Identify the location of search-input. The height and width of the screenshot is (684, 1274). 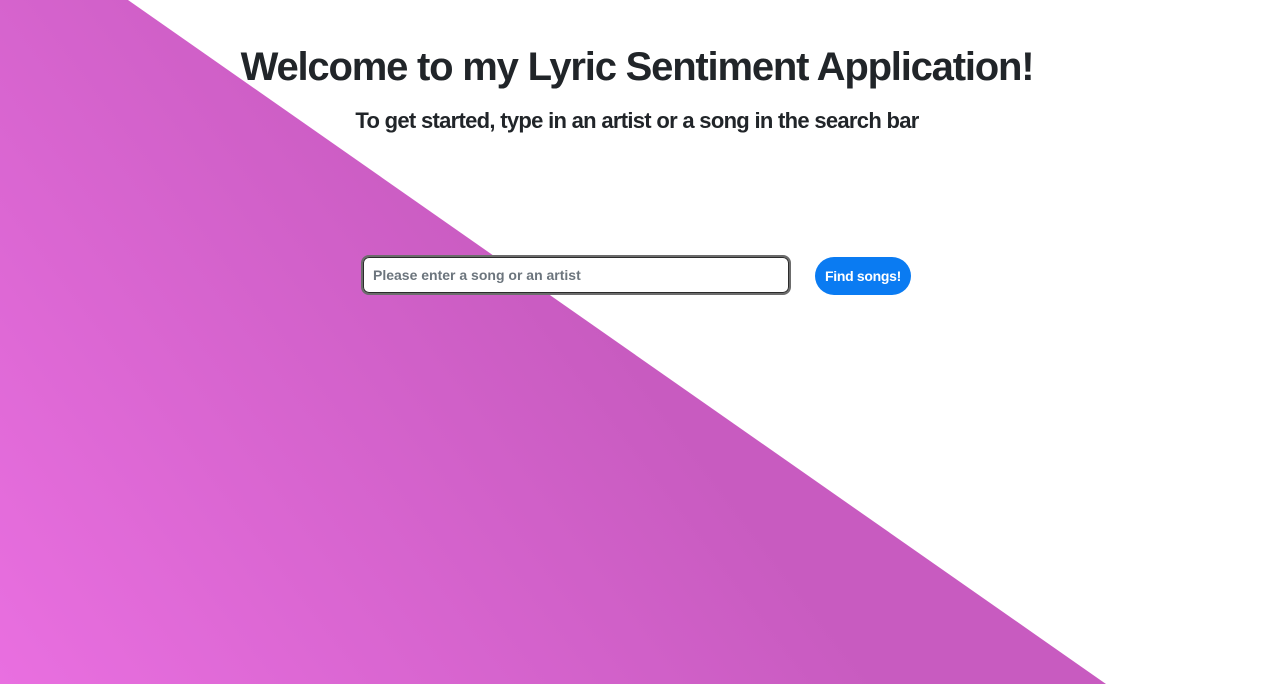
(576, 275).